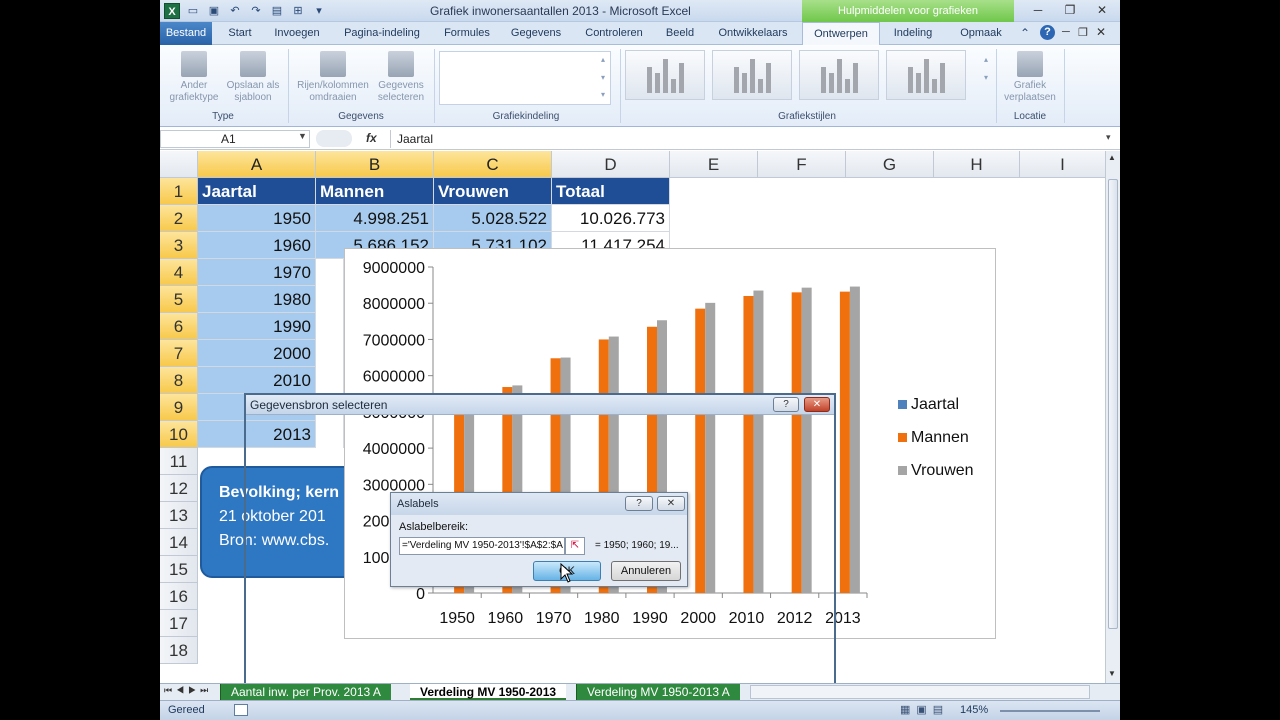  Describe the element at coordinates (179, 596) in the screenshot. I see `row-header-16: 16` at that location.